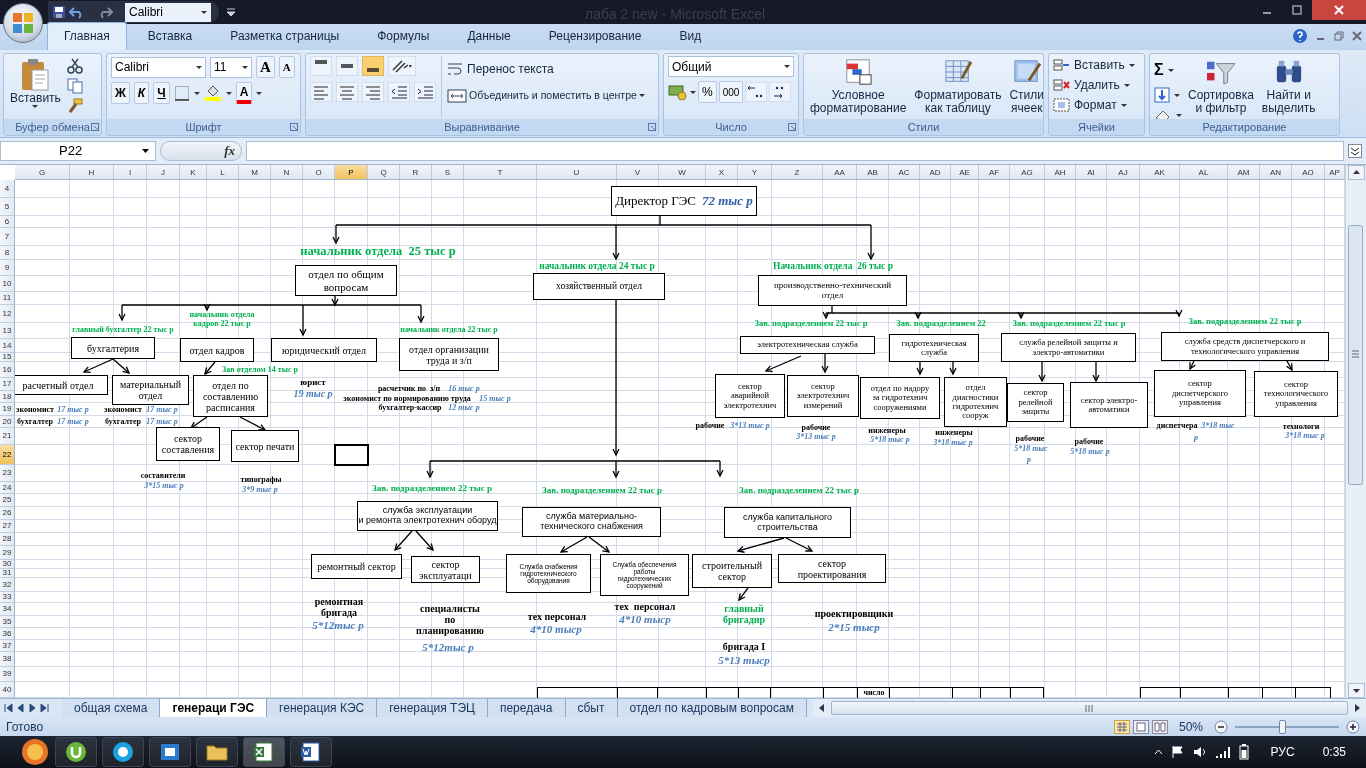  Describe the element at coordinates (7, 573) in the screenshot. I see `row-header: 31` at that location.